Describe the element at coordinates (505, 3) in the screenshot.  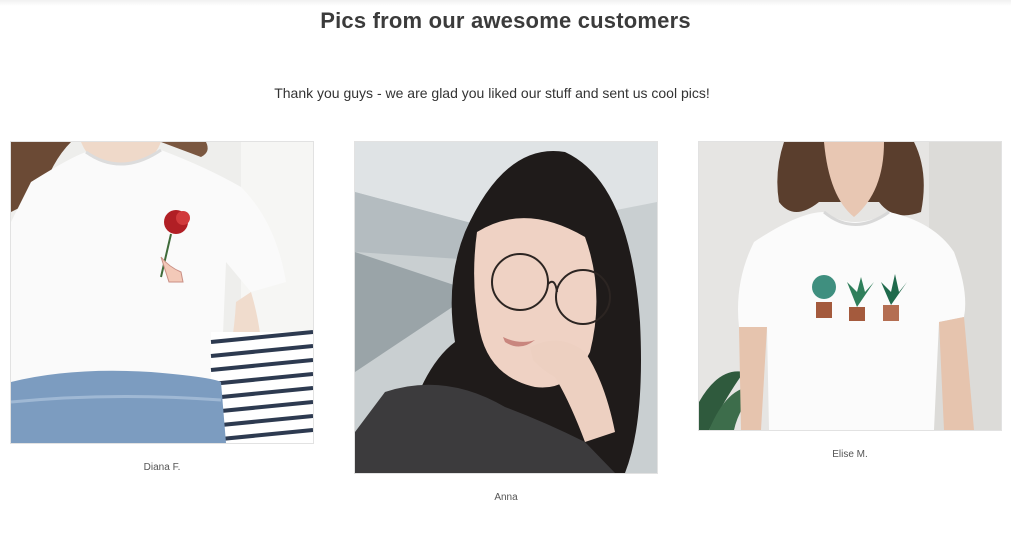
I see `top-shadow-bar` at that location.